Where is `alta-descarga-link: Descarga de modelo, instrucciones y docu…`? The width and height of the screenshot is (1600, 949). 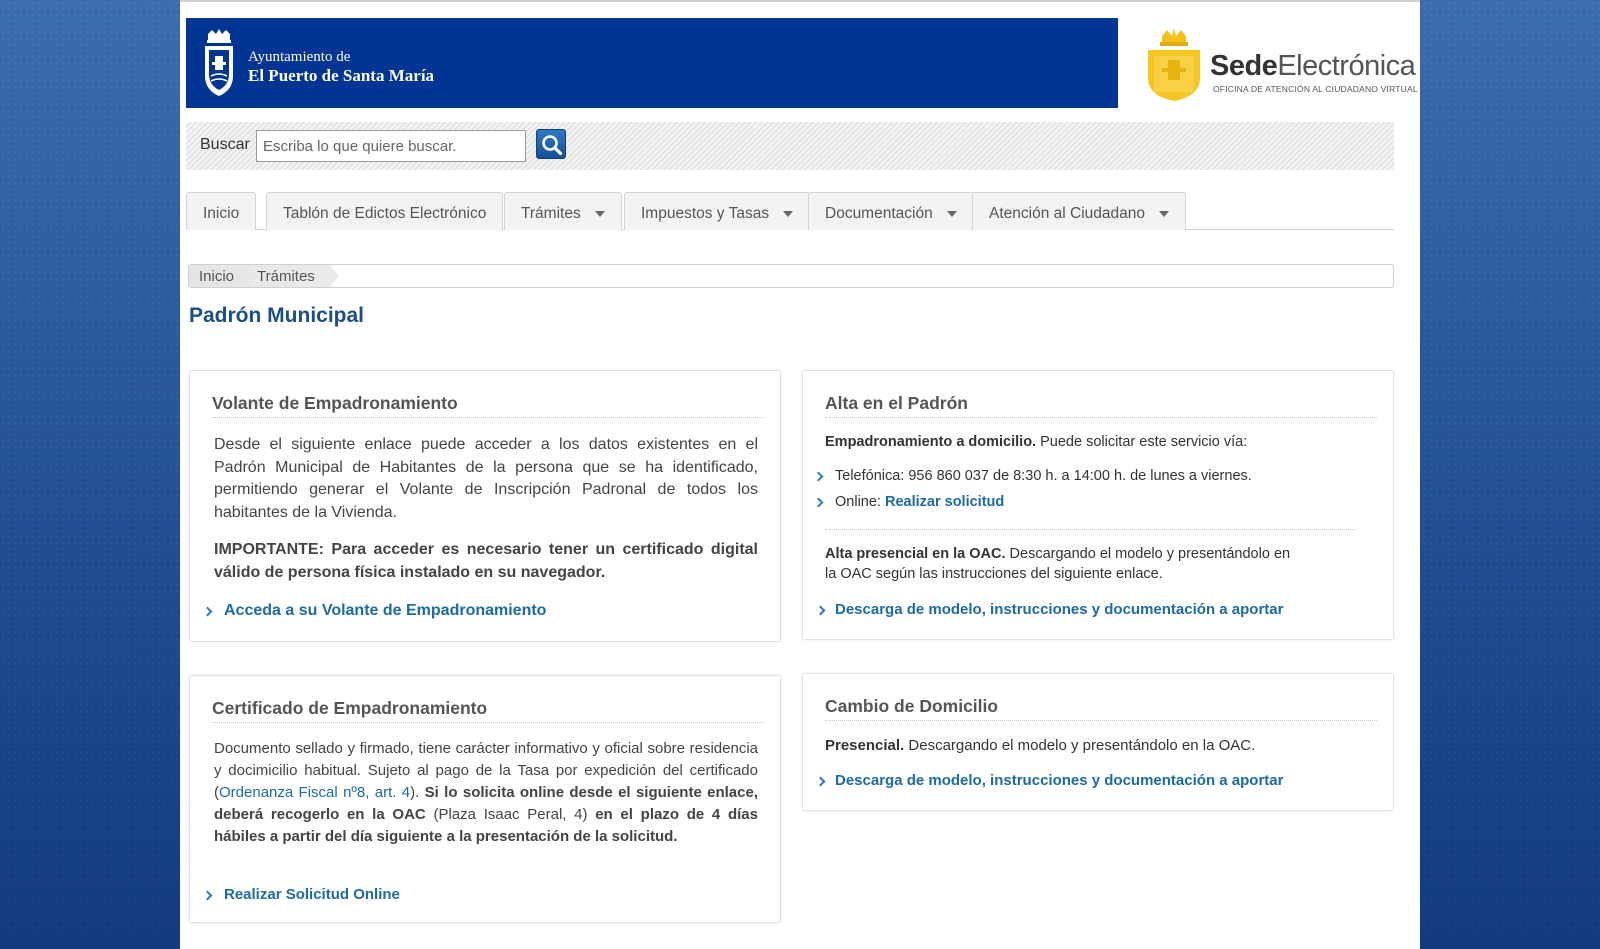 alta-descarga-link: Descarga de modelo, instrucciones y docu… is located at coordinates (1059, 609).